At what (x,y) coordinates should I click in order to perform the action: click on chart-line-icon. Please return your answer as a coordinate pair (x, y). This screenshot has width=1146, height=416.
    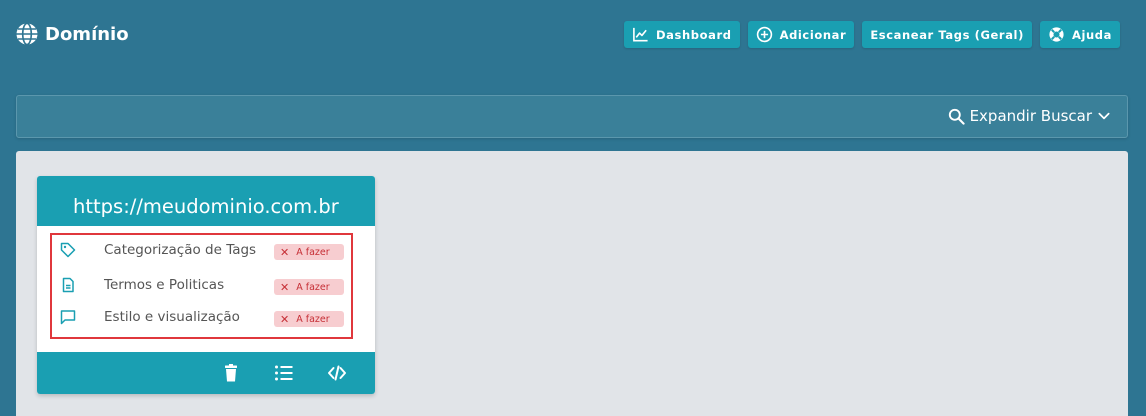
    Looking at the image, I should click on (640, 34).